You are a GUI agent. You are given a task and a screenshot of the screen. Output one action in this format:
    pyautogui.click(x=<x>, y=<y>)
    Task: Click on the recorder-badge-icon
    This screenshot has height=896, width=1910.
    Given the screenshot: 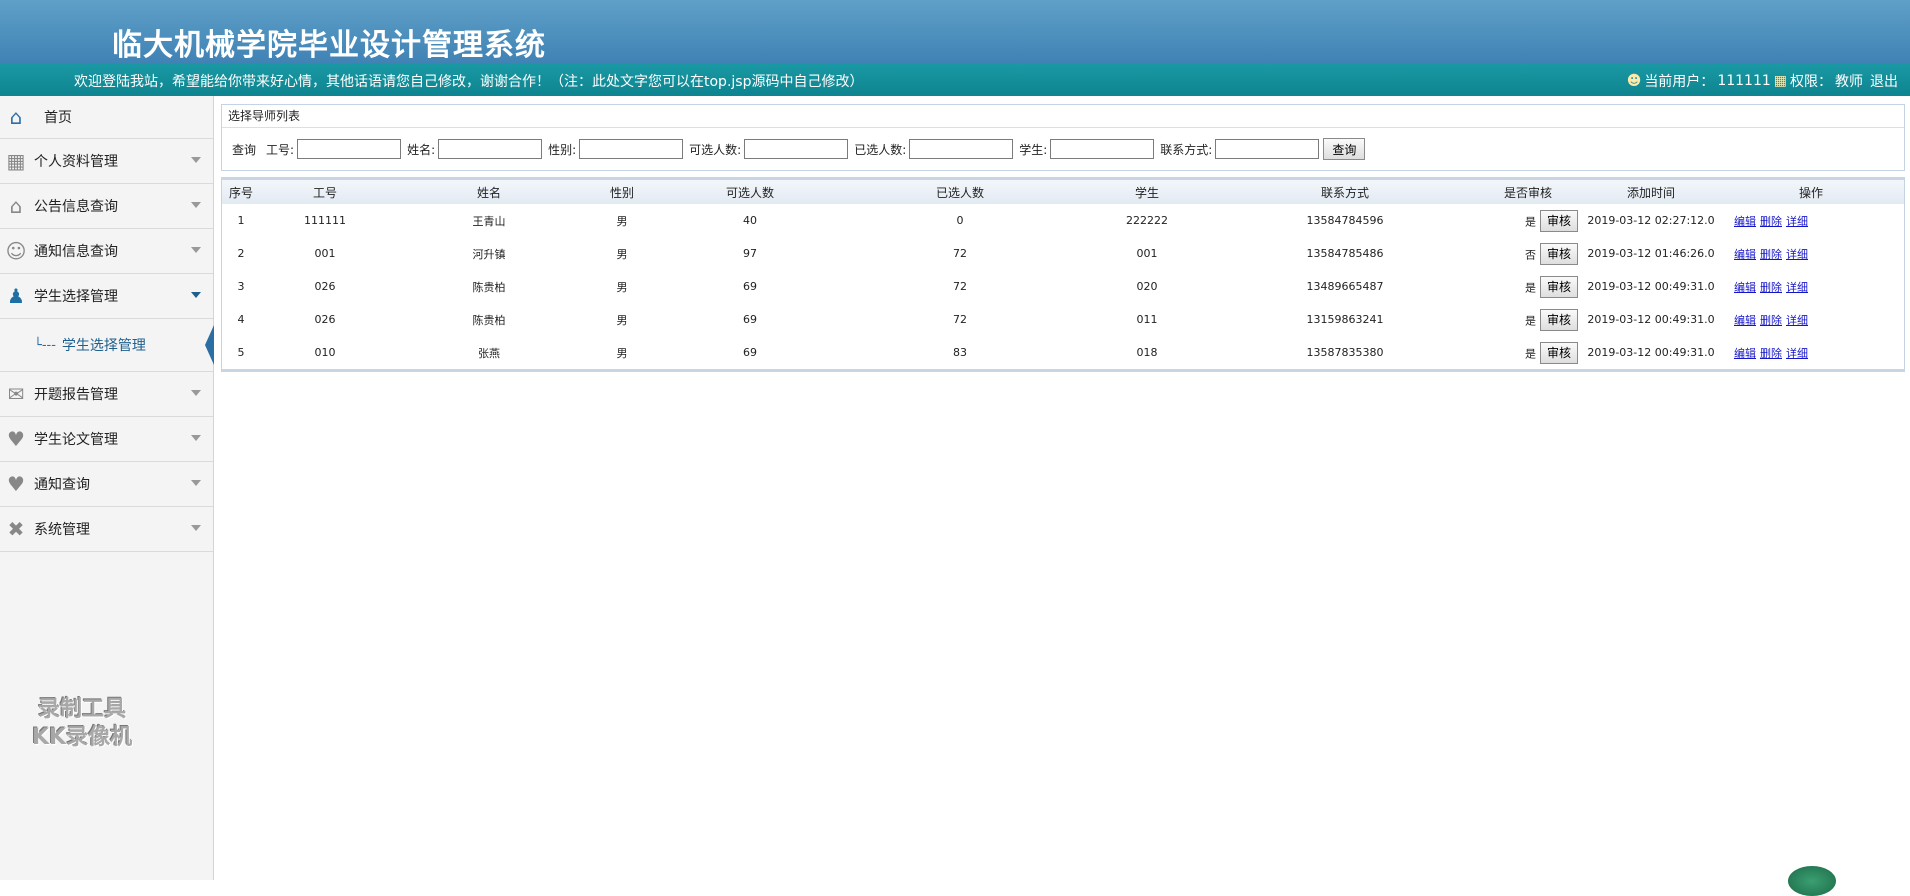 What is the action you would take?
    pyautogui.click(x=1812, y=881)
    